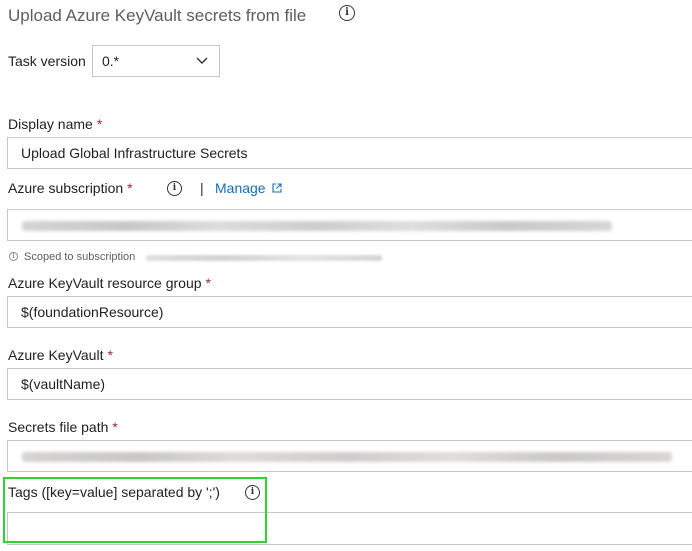 The height and width of the screenshot is (551, 692). What do you see at coordinates (47, 61) in the screenshot?
I see `task-version-label: Task version` at bounding box center [47, 61].